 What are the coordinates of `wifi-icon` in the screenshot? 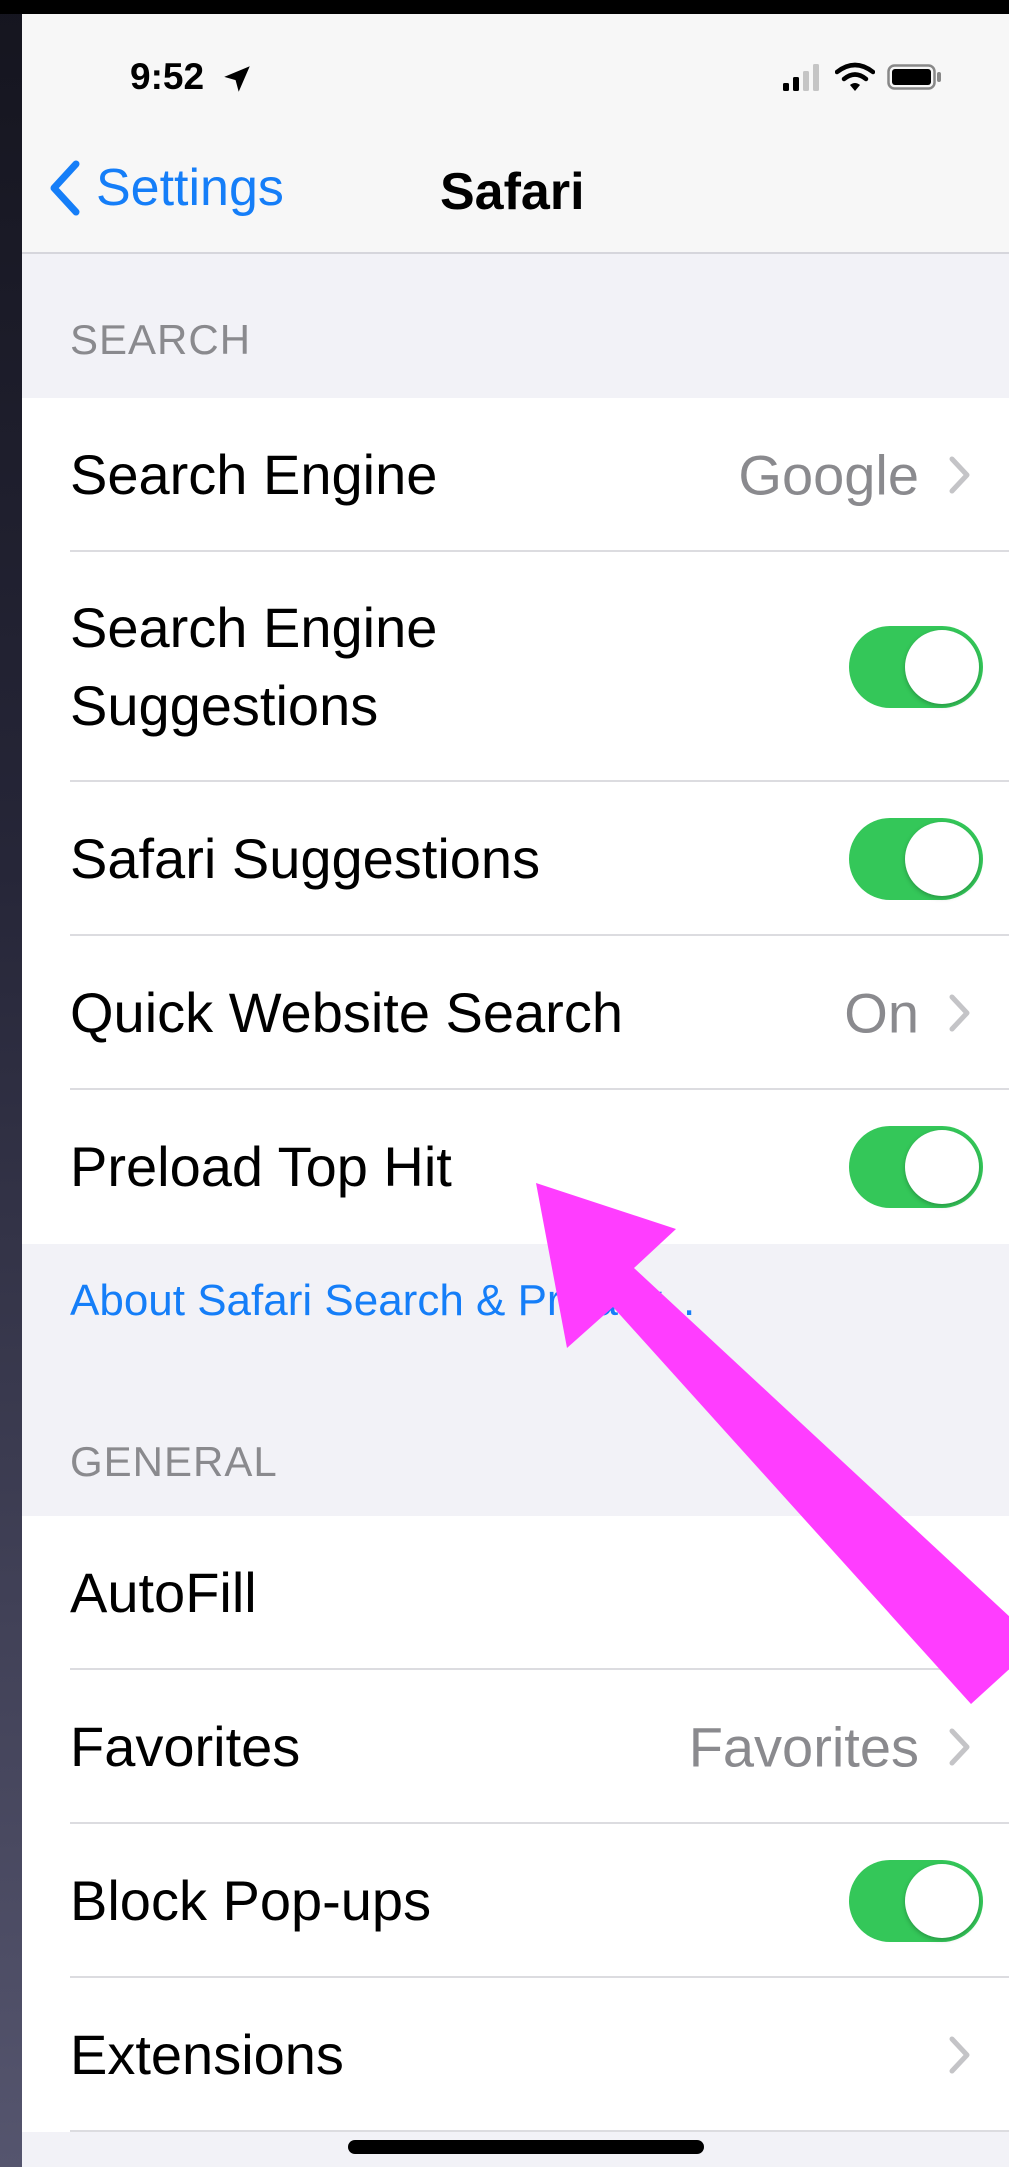 It's located at (855, 76).